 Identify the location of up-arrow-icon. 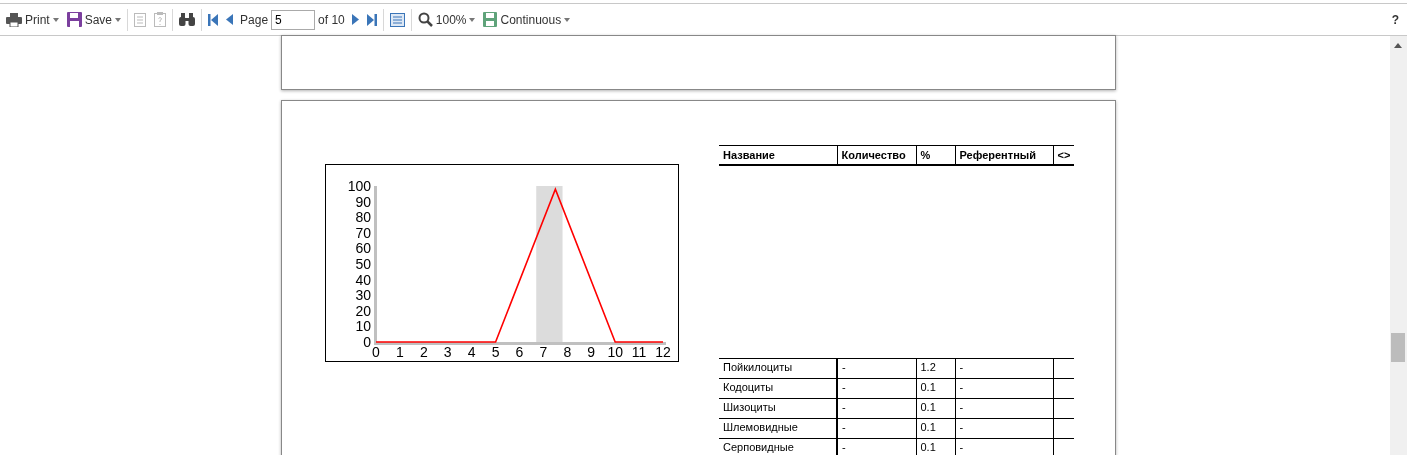
(1398, 45).